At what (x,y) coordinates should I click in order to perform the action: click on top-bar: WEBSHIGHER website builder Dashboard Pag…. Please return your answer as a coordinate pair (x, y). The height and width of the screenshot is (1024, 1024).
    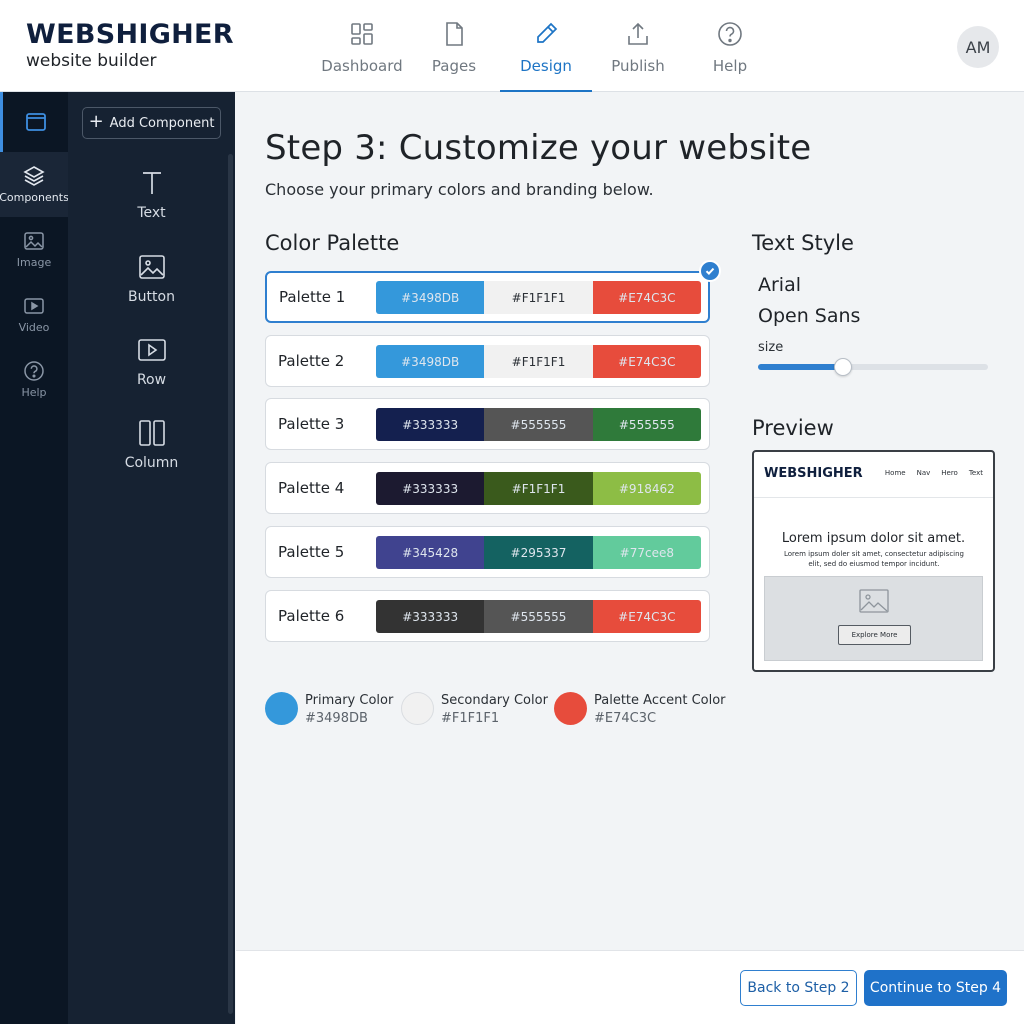
    Looking at the image, I should click on (512, 46).